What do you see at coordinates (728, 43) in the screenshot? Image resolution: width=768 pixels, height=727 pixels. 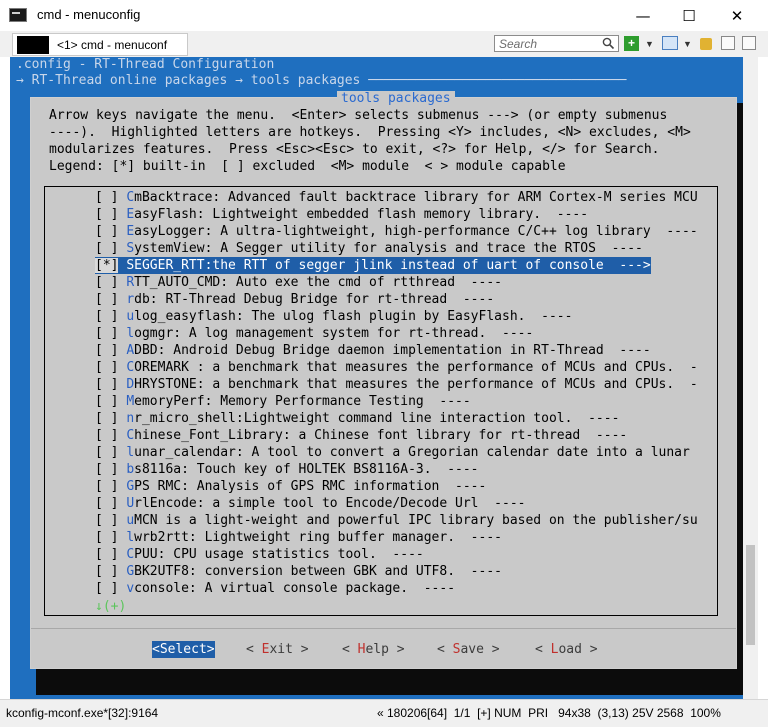 I see `panes-icon` at bounding box center [728, 43].